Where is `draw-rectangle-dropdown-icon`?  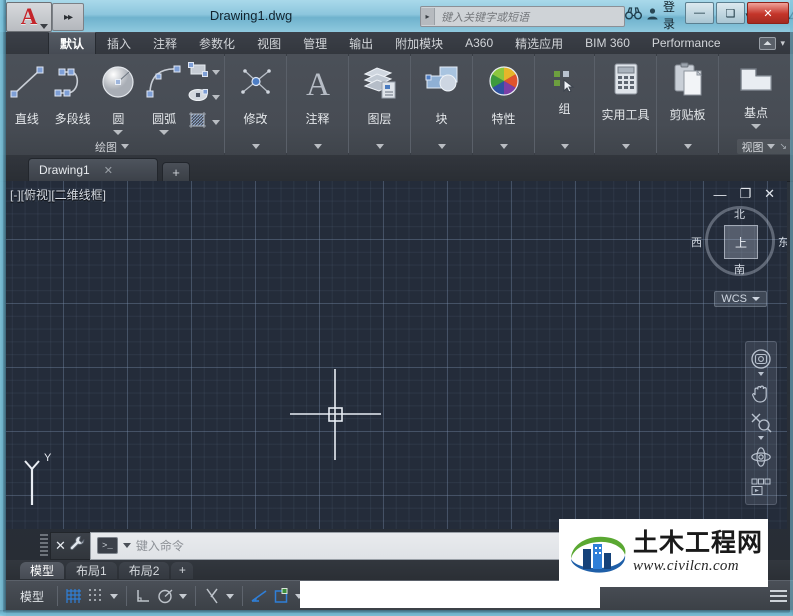 draw-rectangle-dropdown-icon is located at coordinates (216, 72).